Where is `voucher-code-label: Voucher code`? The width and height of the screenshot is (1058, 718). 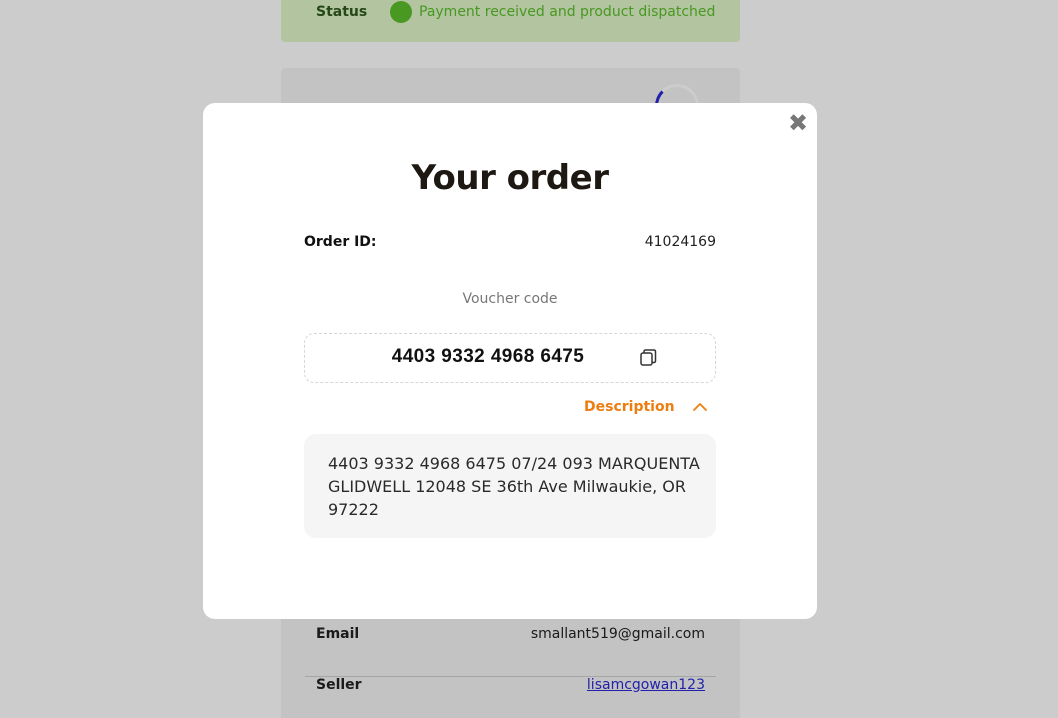
voucher-code-label: Voucher code is located at coordinates (510, 299).